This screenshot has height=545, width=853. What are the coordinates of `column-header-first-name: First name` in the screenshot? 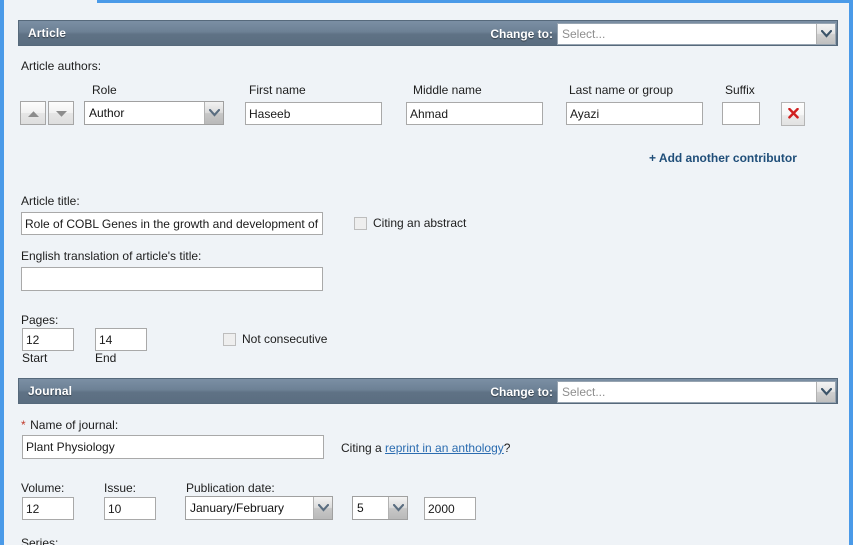 It's located at (277, 90).